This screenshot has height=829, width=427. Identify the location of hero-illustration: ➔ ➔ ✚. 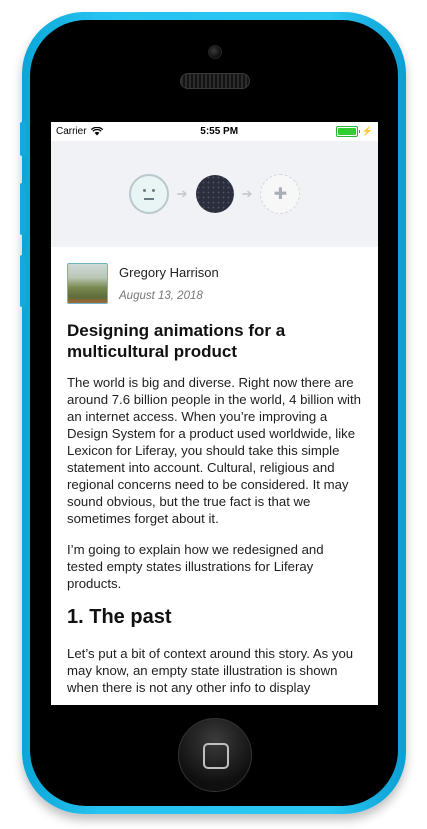
(214, 194).